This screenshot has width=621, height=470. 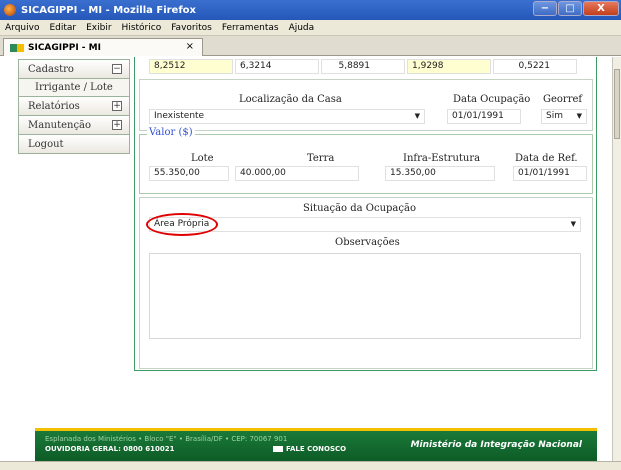 I want to click on localizacao-value: Inexistente, so click(x=179, y=116).